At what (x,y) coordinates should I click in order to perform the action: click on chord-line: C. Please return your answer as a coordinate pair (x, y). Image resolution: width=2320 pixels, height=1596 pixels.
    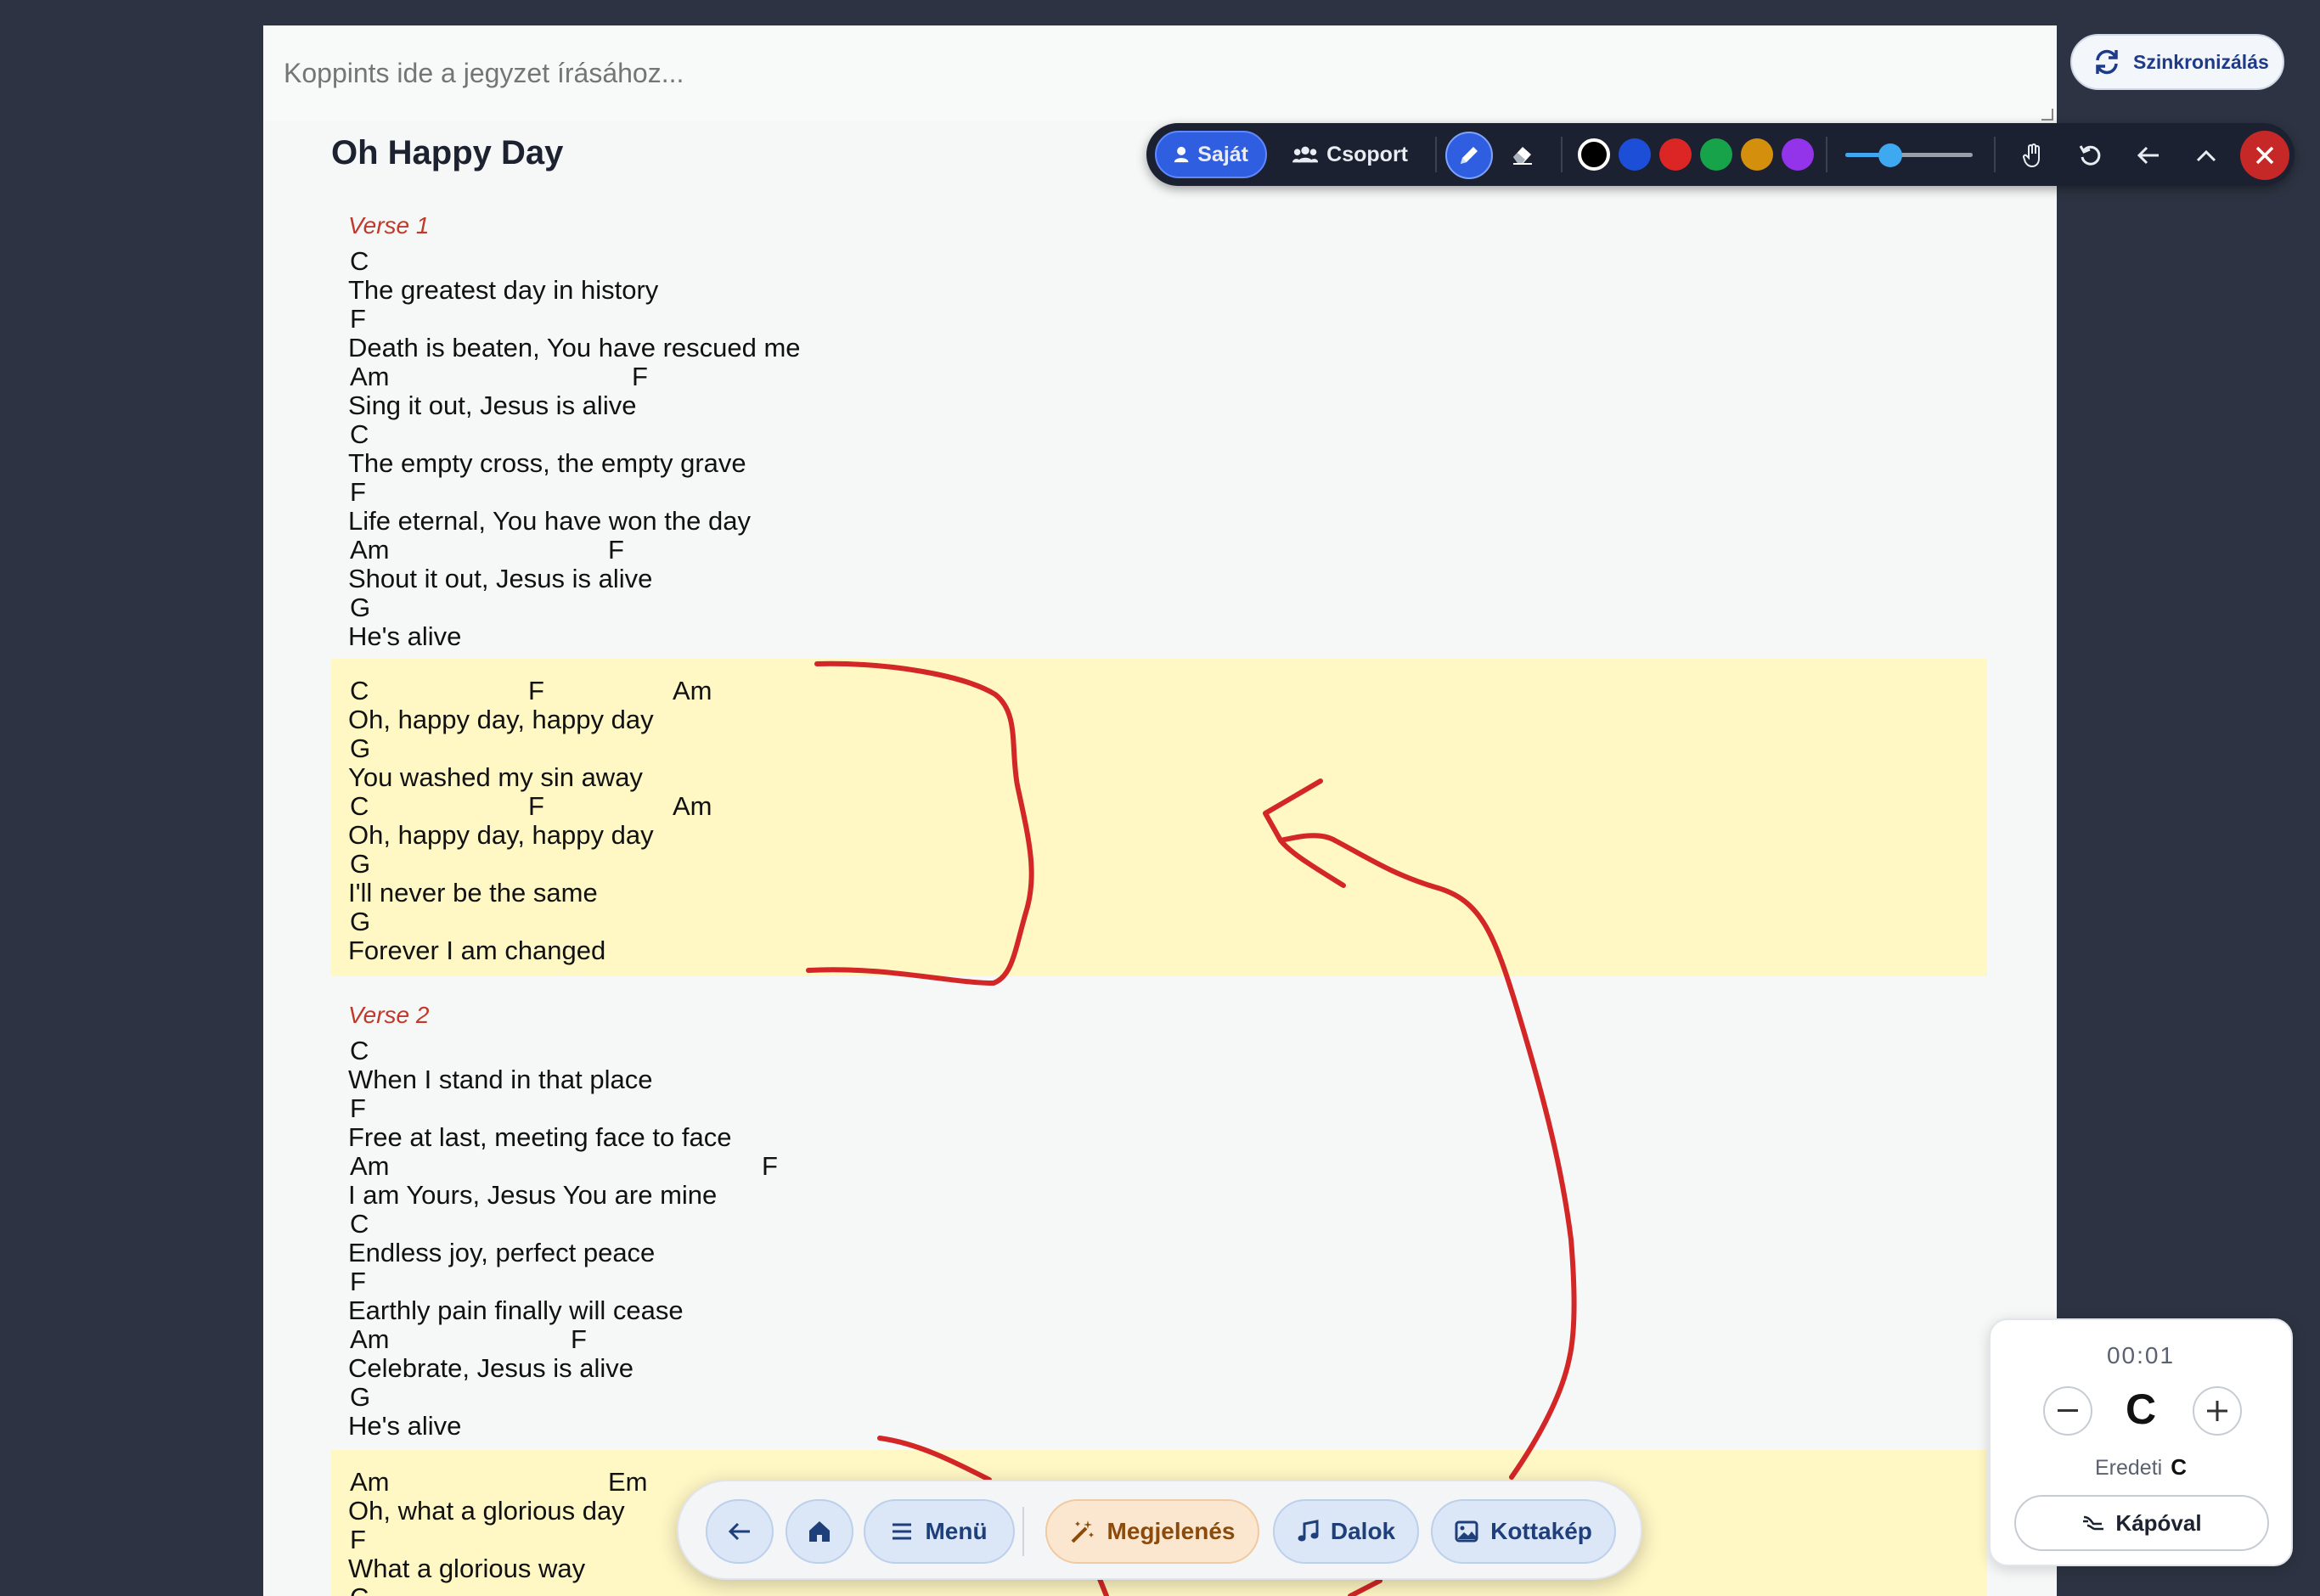
    Looking at the image, I should click on (1159, 434).